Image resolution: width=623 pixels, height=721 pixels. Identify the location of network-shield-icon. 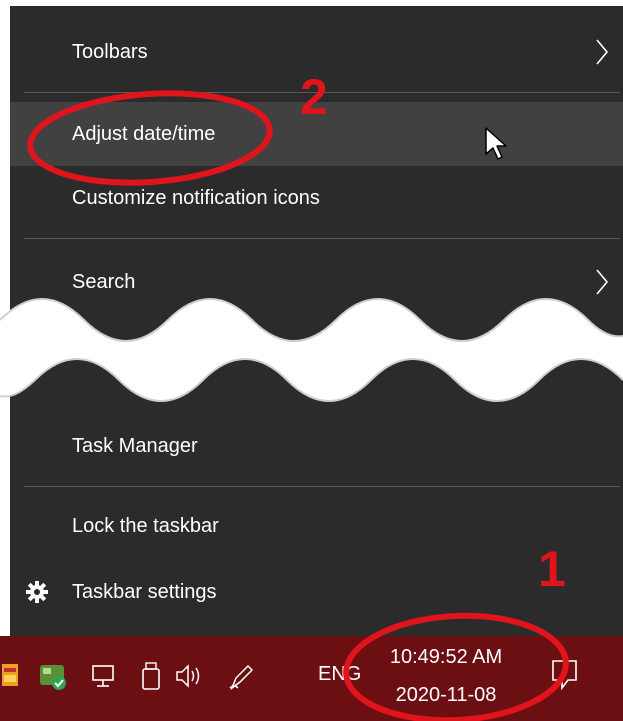
(53, 677).